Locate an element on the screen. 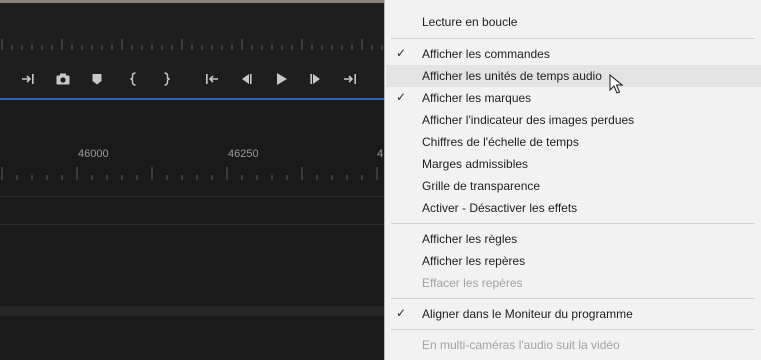 The image size is (761, 360). video-preview-strip is located at coordinates (192, 1).